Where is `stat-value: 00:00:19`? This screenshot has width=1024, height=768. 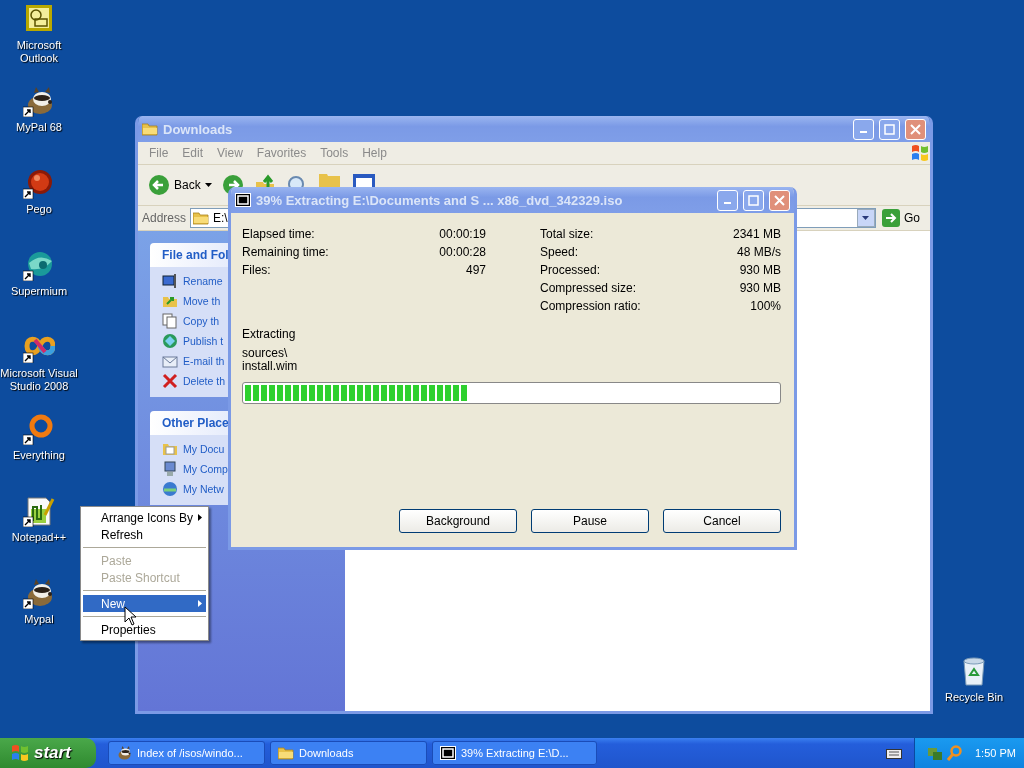
stat-value: 00:00:19 is located at coordinates (462, 234).